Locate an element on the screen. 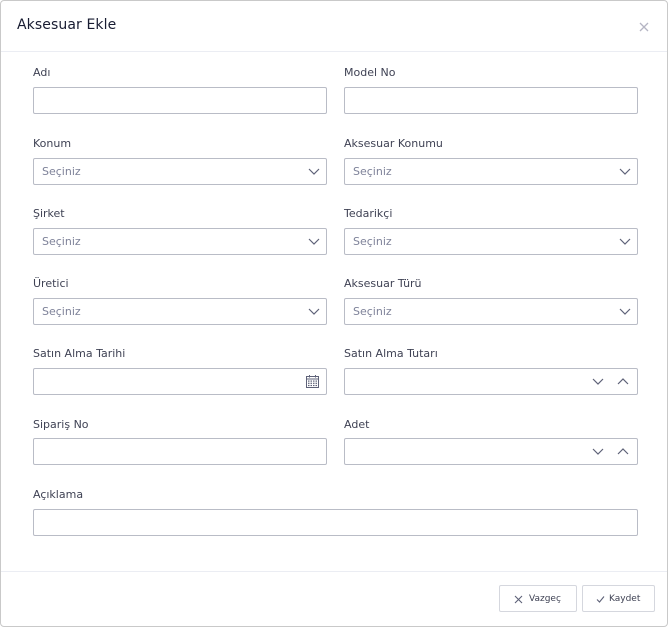  modal-header: Aksesuar Ekle is located at coordinates (334, 26).